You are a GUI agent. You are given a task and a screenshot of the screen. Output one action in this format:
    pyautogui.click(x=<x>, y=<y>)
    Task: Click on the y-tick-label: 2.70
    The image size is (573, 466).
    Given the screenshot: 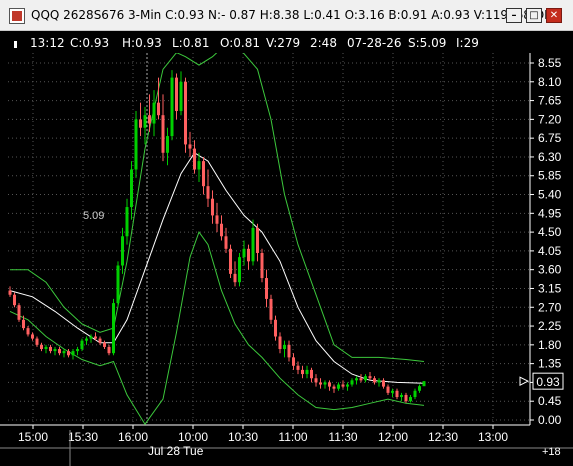 What is the action you would take?
    pyautogui.click(x=550, y=307)
    